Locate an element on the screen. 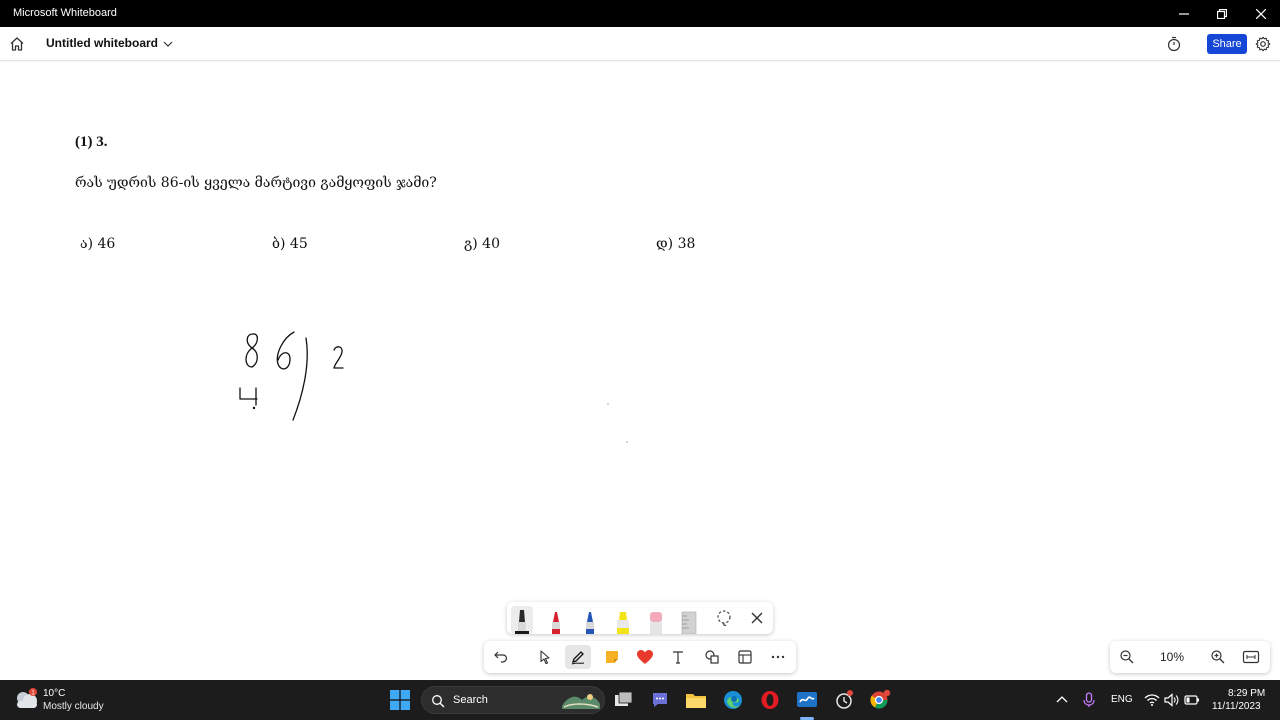 The image size is (1280, 720). fit-to-screen-icon is located at coordinates (1251, 657).